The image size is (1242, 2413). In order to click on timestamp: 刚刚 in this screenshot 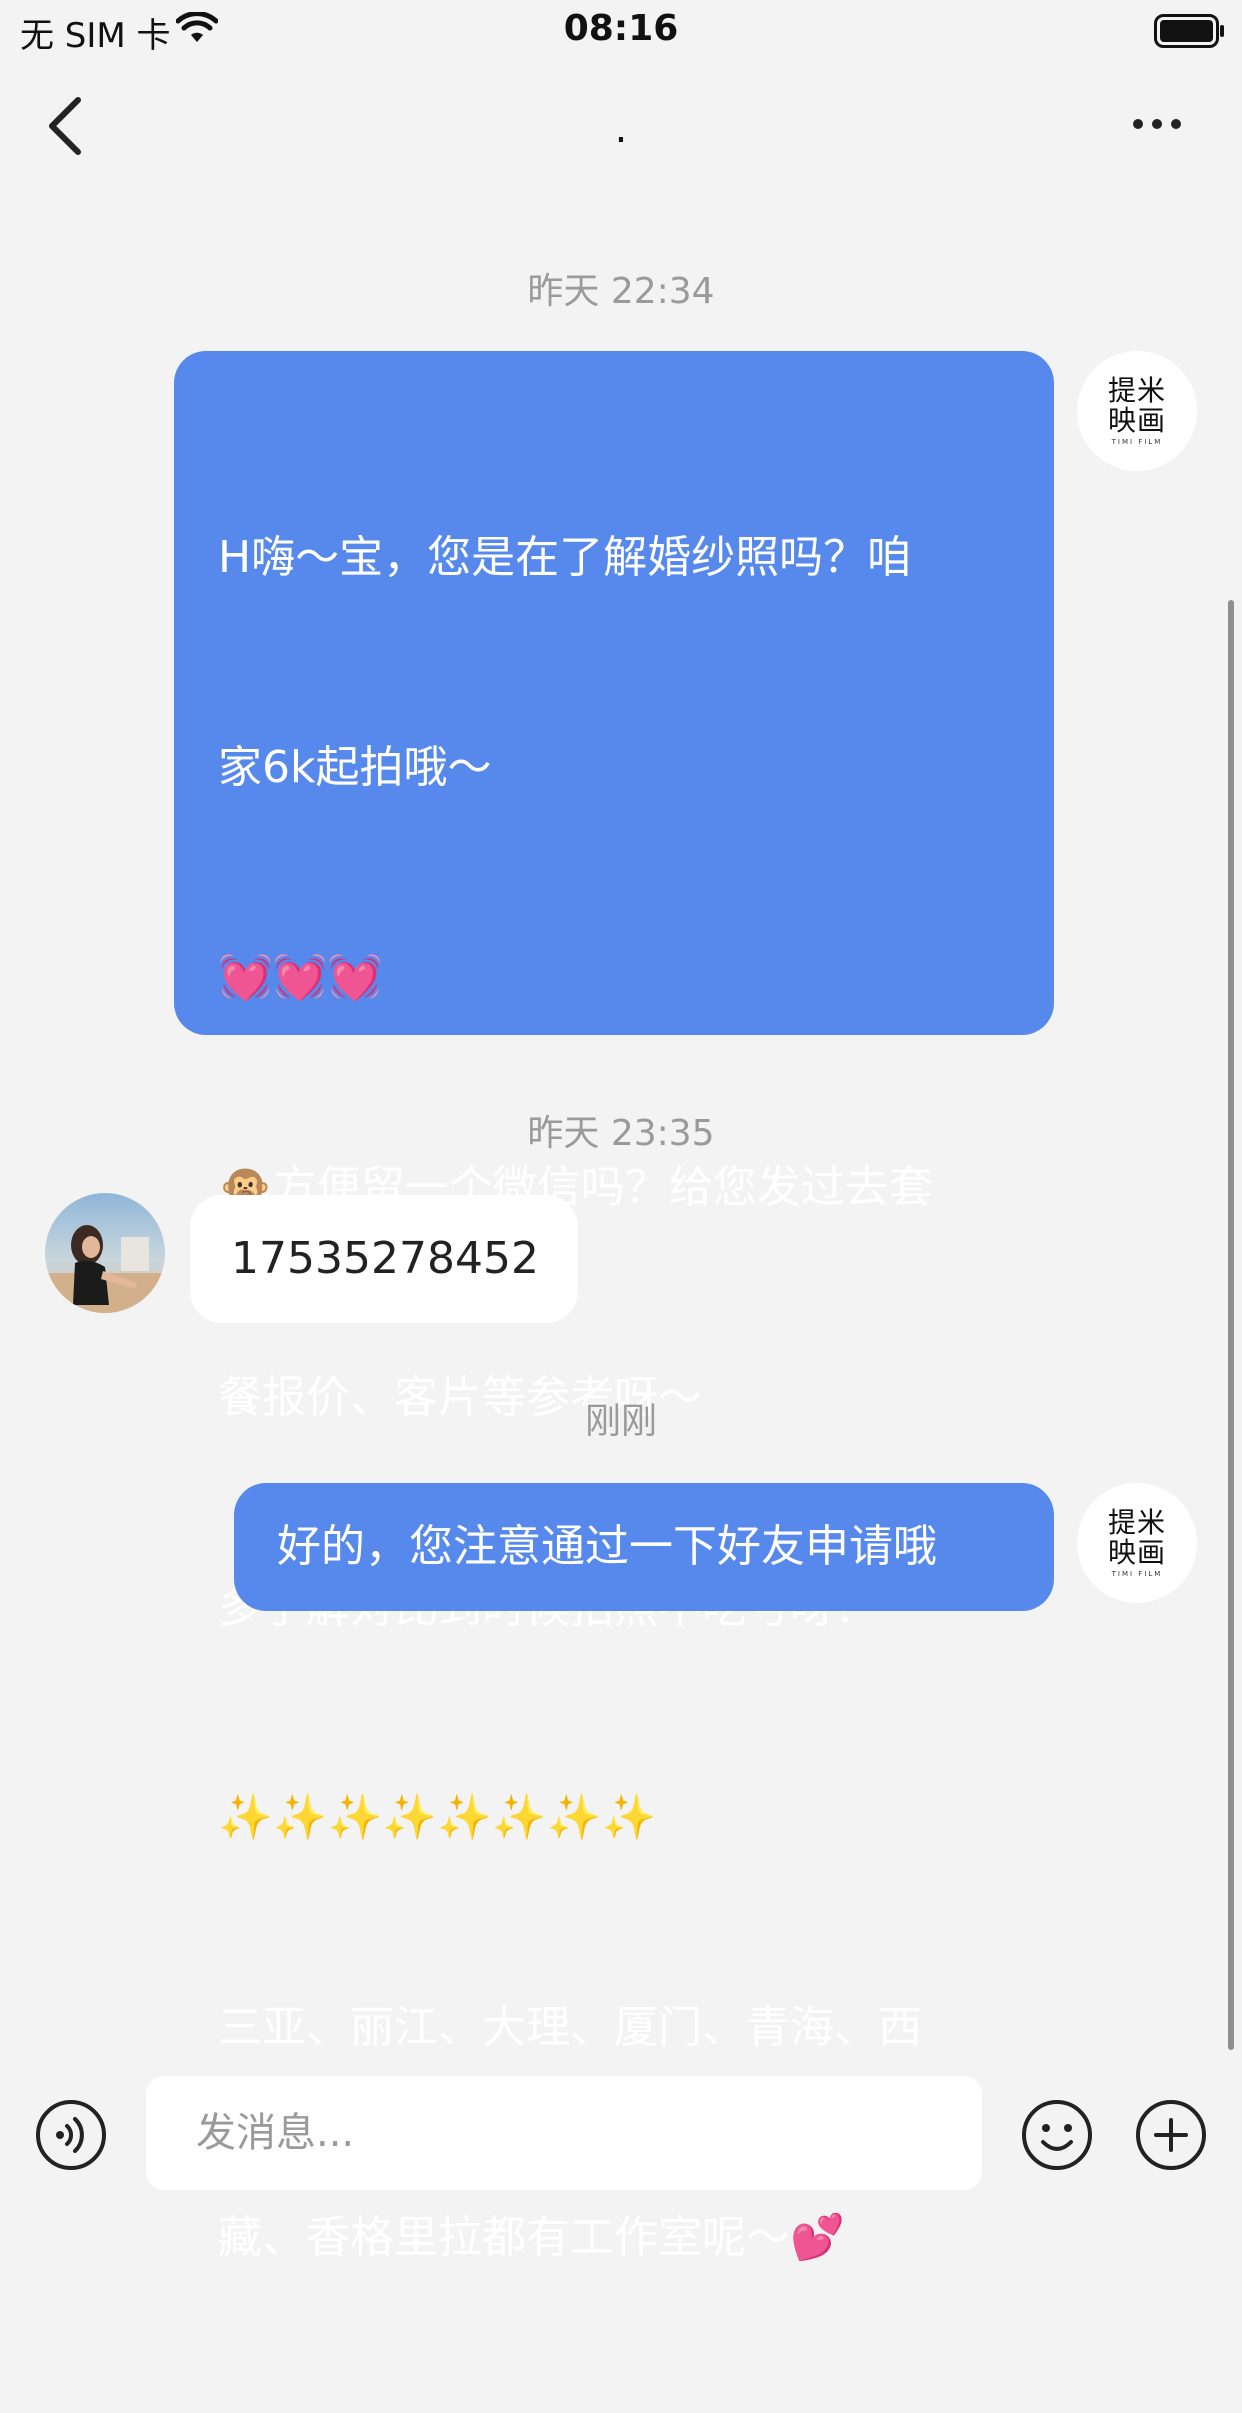, I will do `click(620, 1421)`.